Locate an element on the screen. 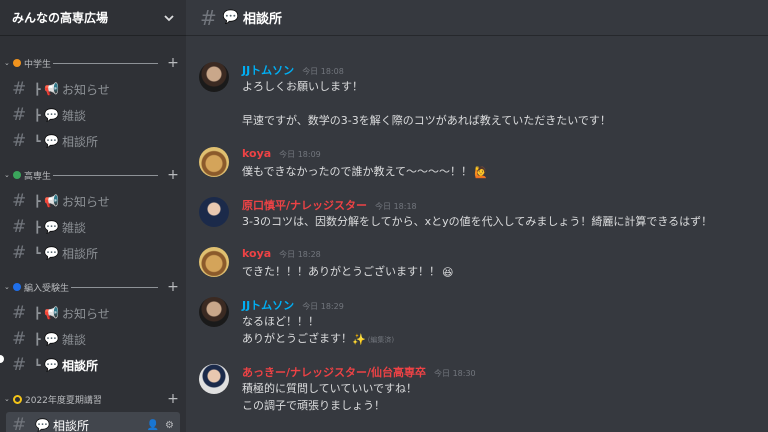  grinning-face-emoji-icon: 😆 is located at coordinates (448, 272).